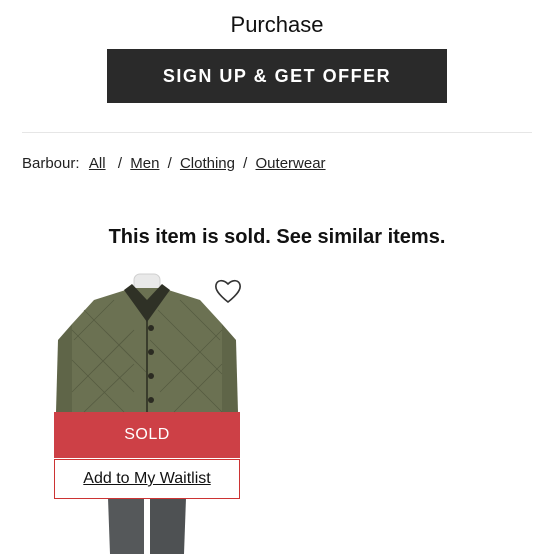  Describe the element at coordinates (147, 435) in the screenshot. I see `sold-badge: SOLD` at that location.